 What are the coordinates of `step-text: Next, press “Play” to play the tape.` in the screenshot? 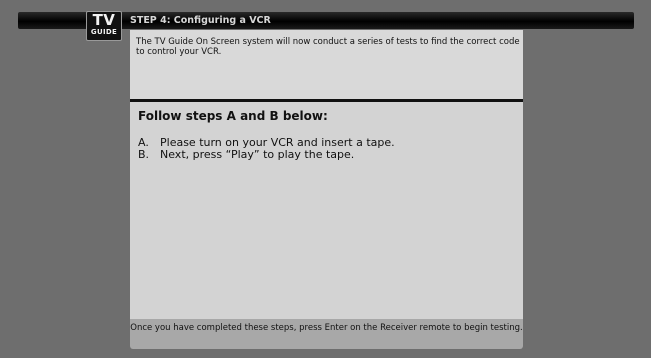 It's located at (257, 154).